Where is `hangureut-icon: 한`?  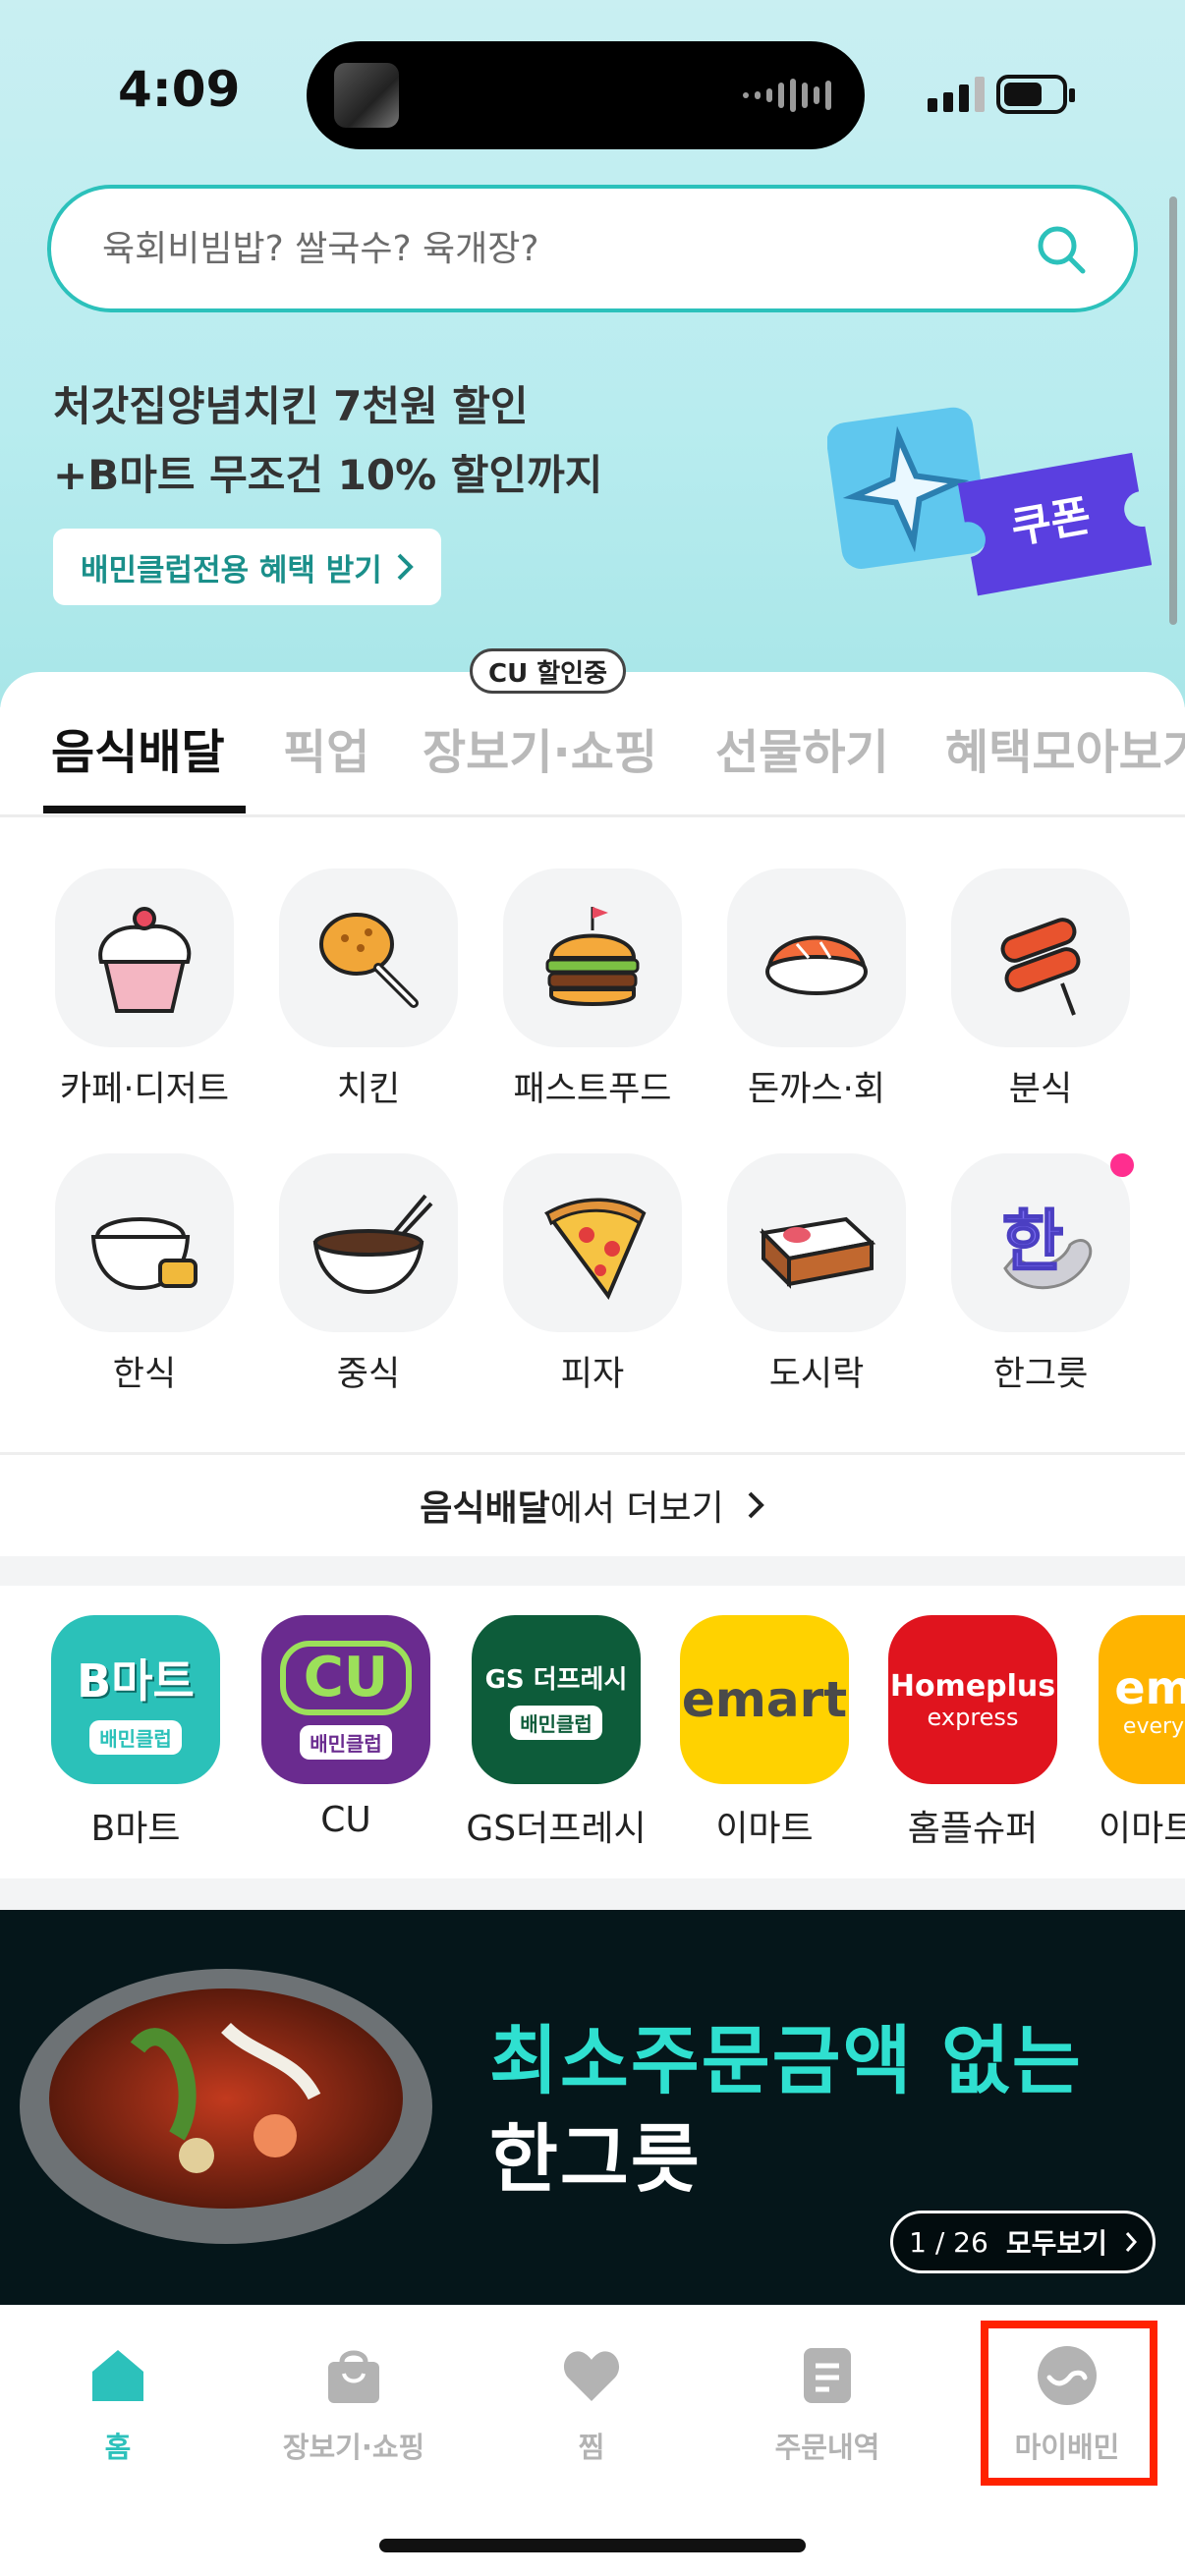
hangureut-icon: 한 is located at coordinates (1047, 1246).